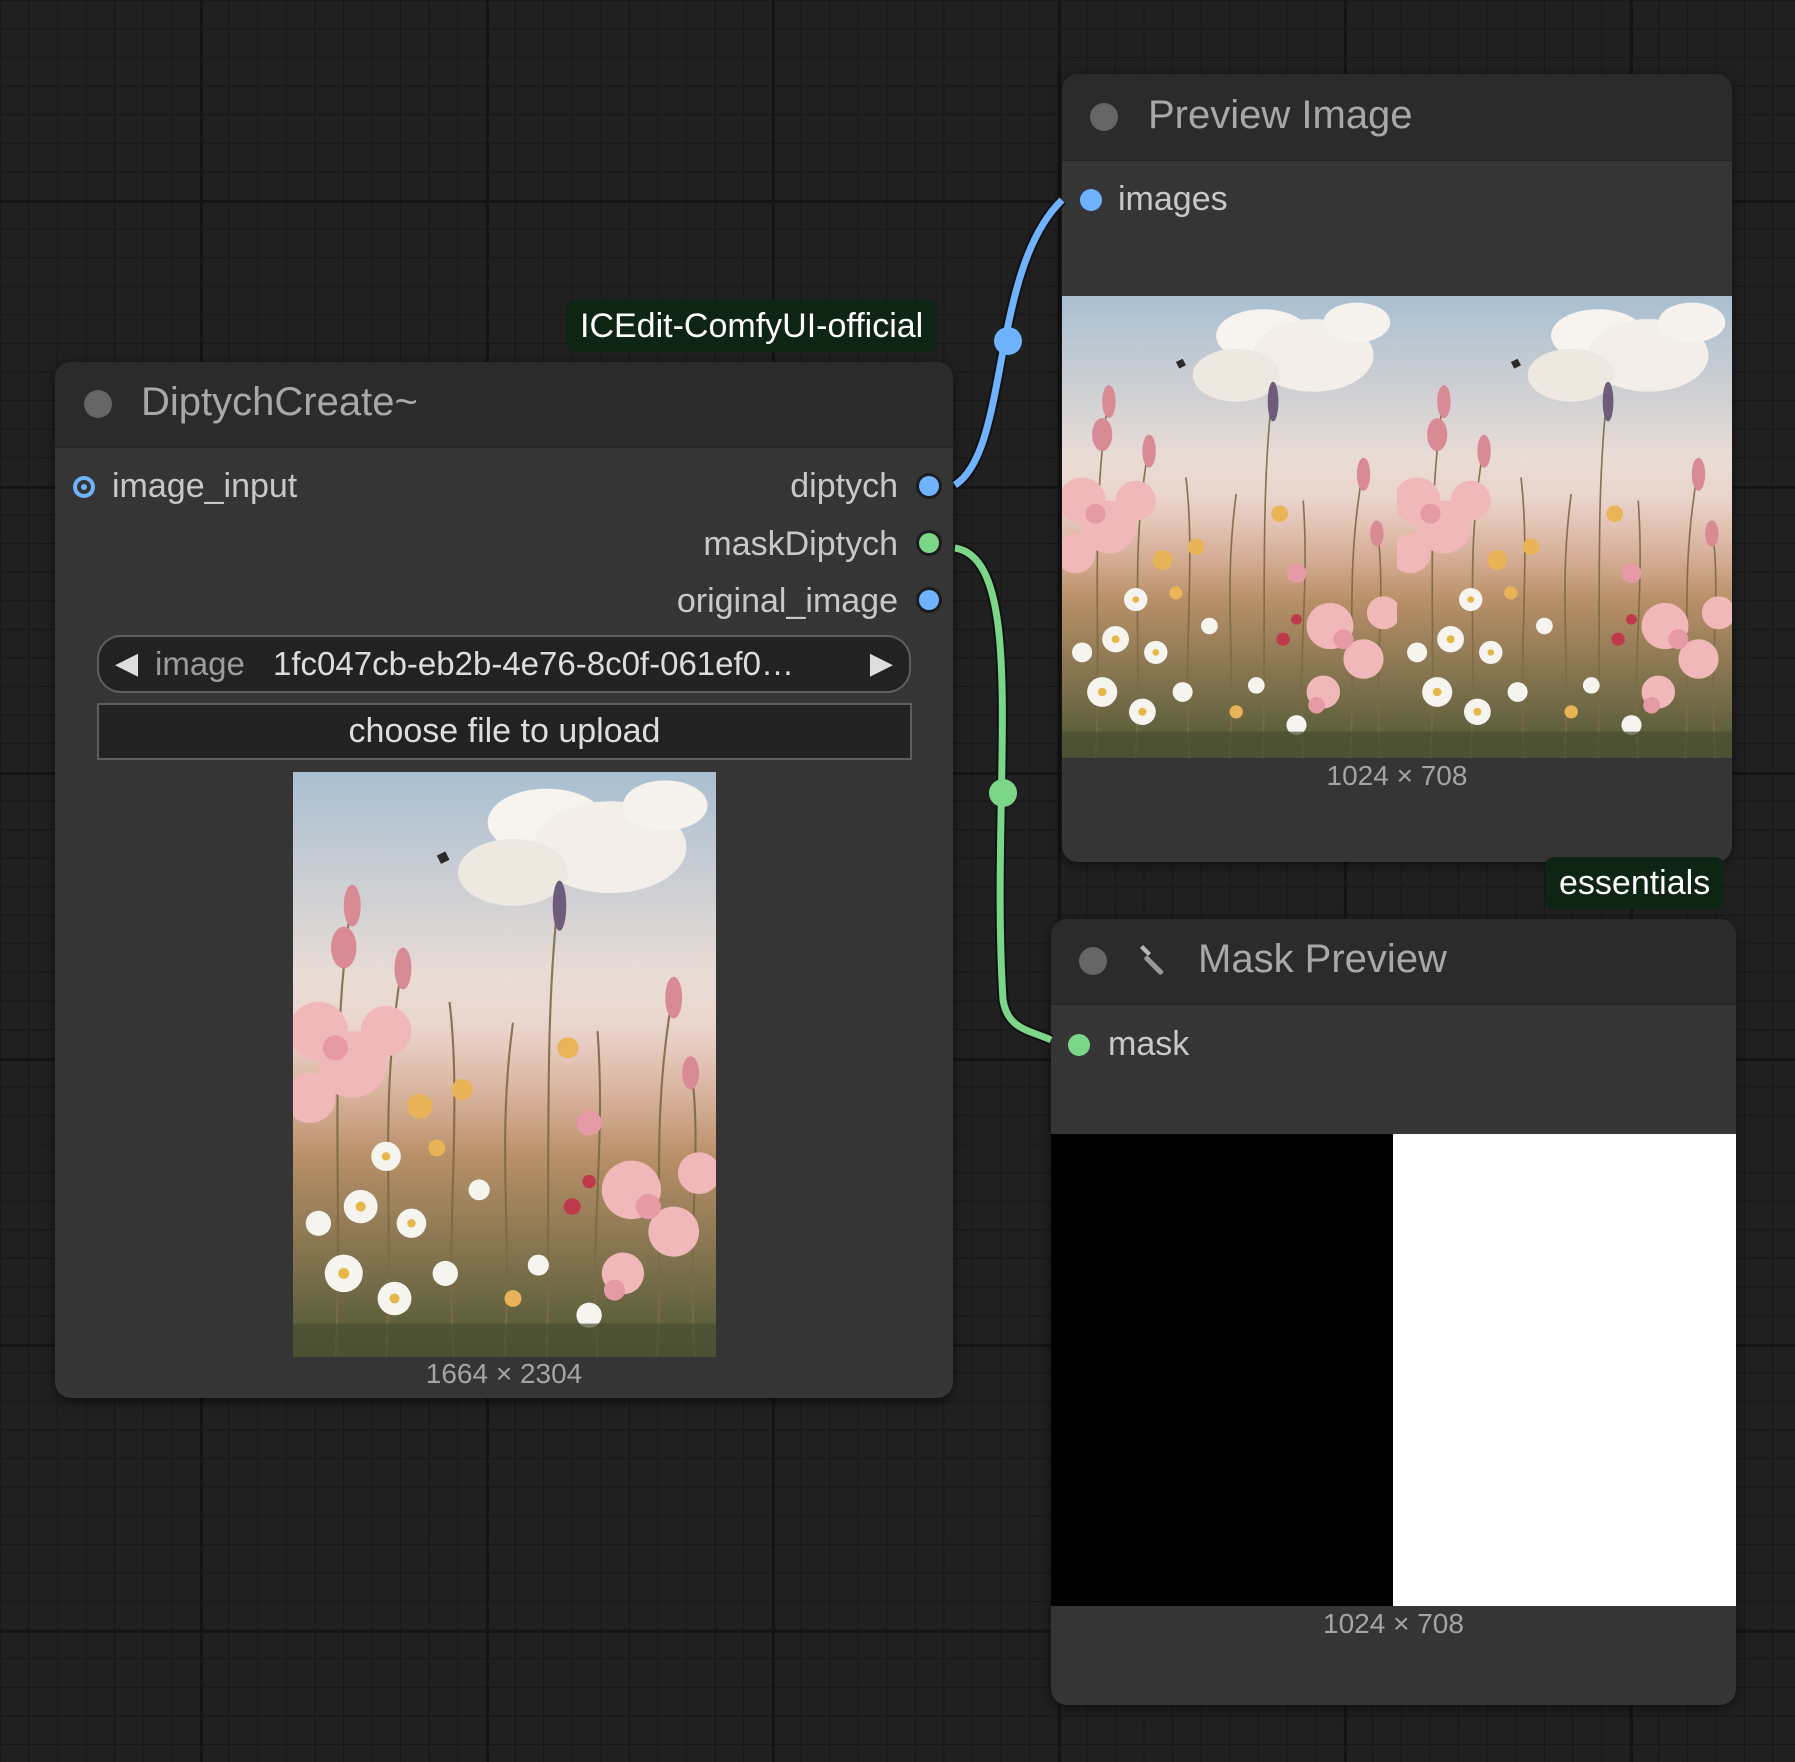 The height and width of the screenshot is (1762, 1795). Describe the element at coordinates (1149, 1044) in the screenshot. I see `input-label-mask: mask` at that location.